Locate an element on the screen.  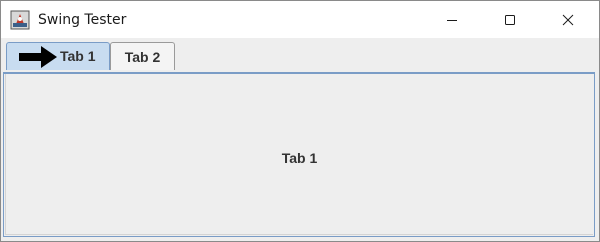
maximize-button is located at coordinates (510, 19).